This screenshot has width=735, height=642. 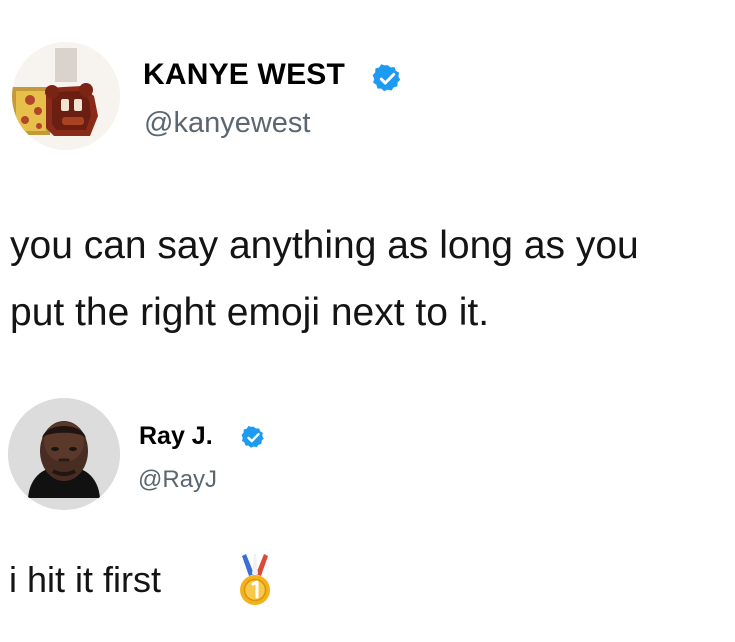 What do you see at coordinates (255, 579) in the screenshot?
I see `first-place-medal-icon` at bounding box center [255, 579].